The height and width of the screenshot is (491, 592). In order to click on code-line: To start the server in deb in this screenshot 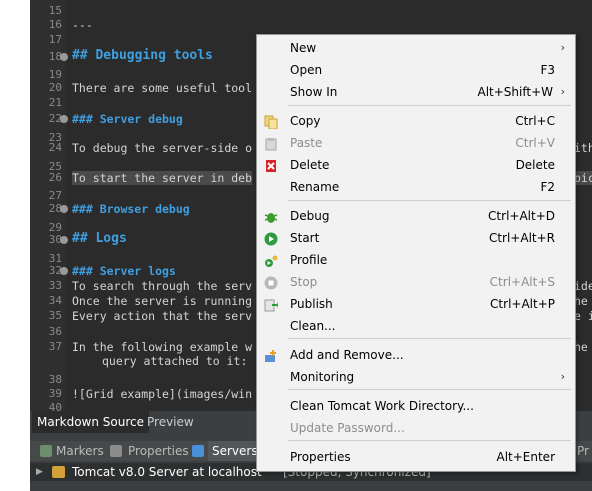, I will do `click(162, 178)`.